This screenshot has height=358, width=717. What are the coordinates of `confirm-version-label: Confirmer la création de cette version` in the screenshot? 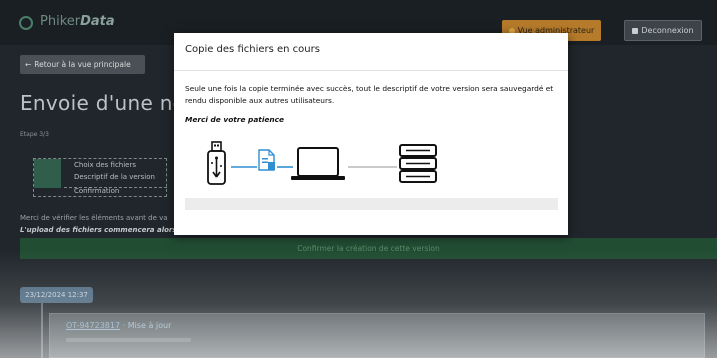 It's located at (368, 248).